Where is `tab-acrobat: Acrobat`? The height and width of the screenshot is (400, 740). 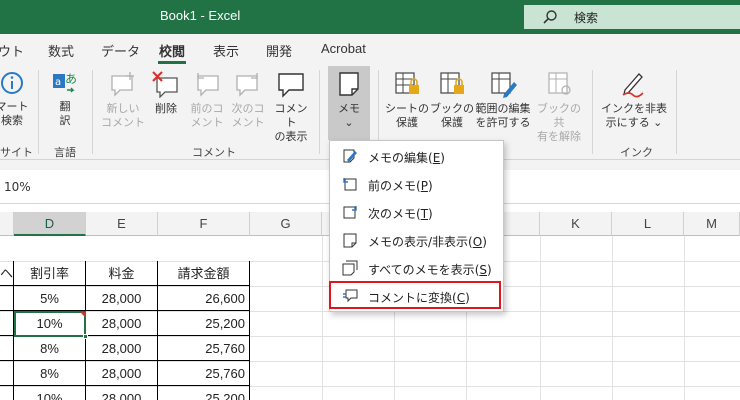
tab-acrobat: Acrobat is located at coordinates (343, 48).